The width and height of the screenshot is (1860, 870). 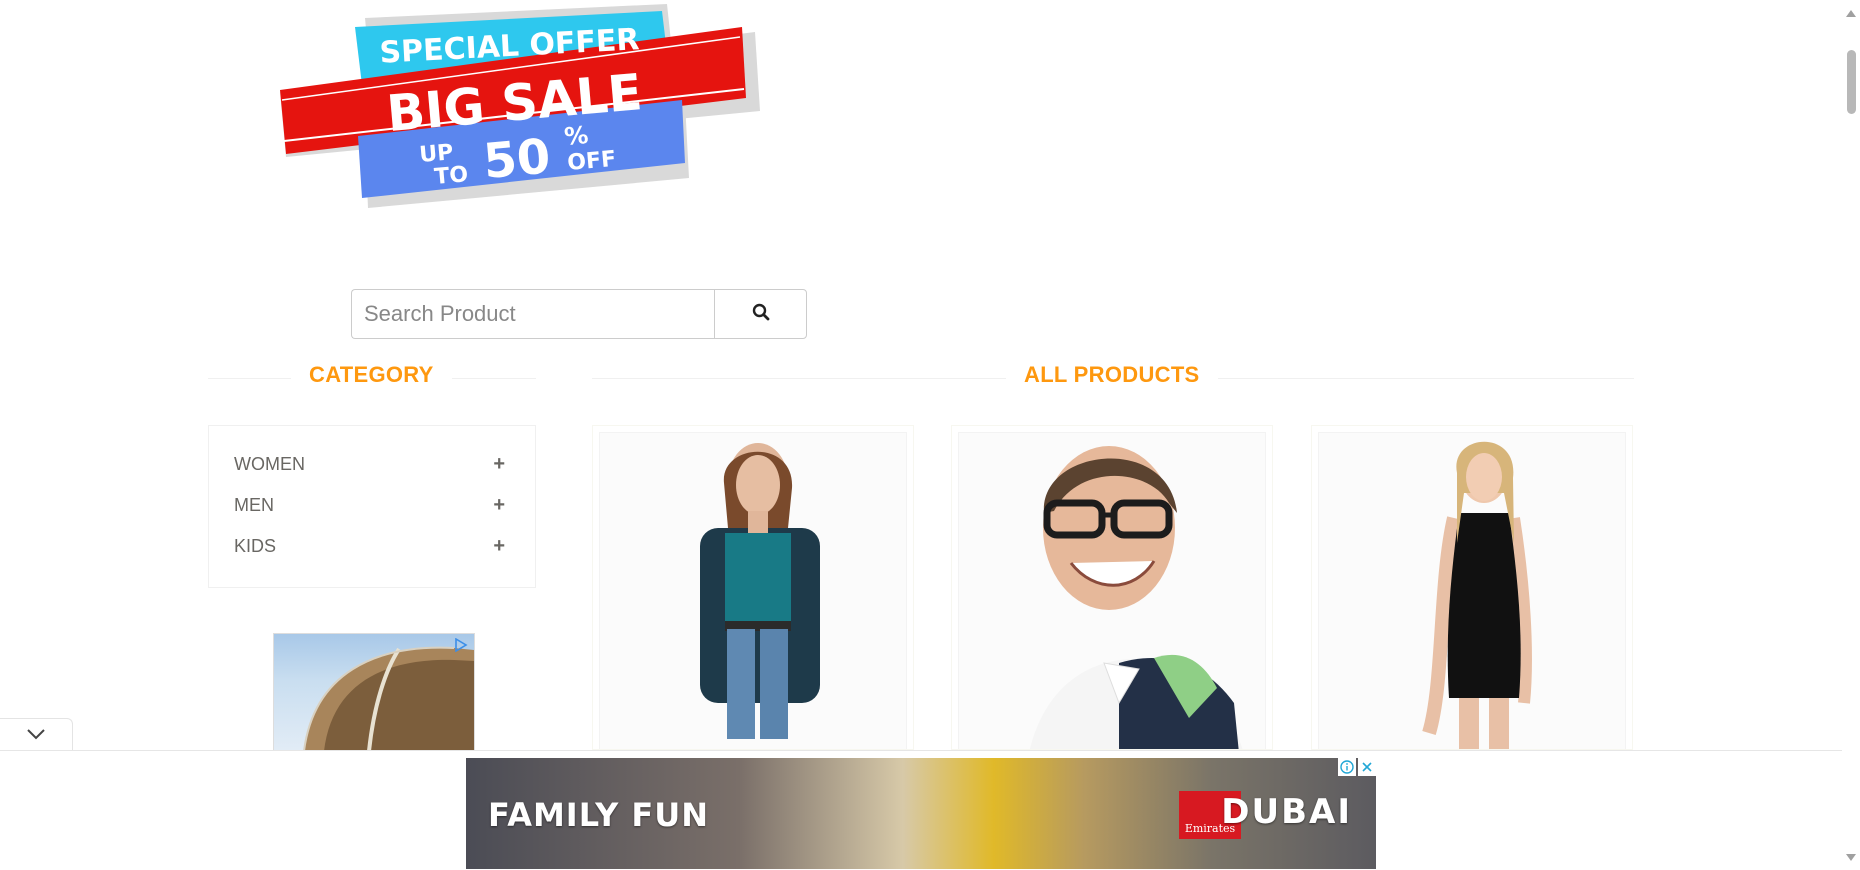 I want to click on bottom-ad: FAMILY FUN Emirates DUBAI, so click(x=921, y=813).